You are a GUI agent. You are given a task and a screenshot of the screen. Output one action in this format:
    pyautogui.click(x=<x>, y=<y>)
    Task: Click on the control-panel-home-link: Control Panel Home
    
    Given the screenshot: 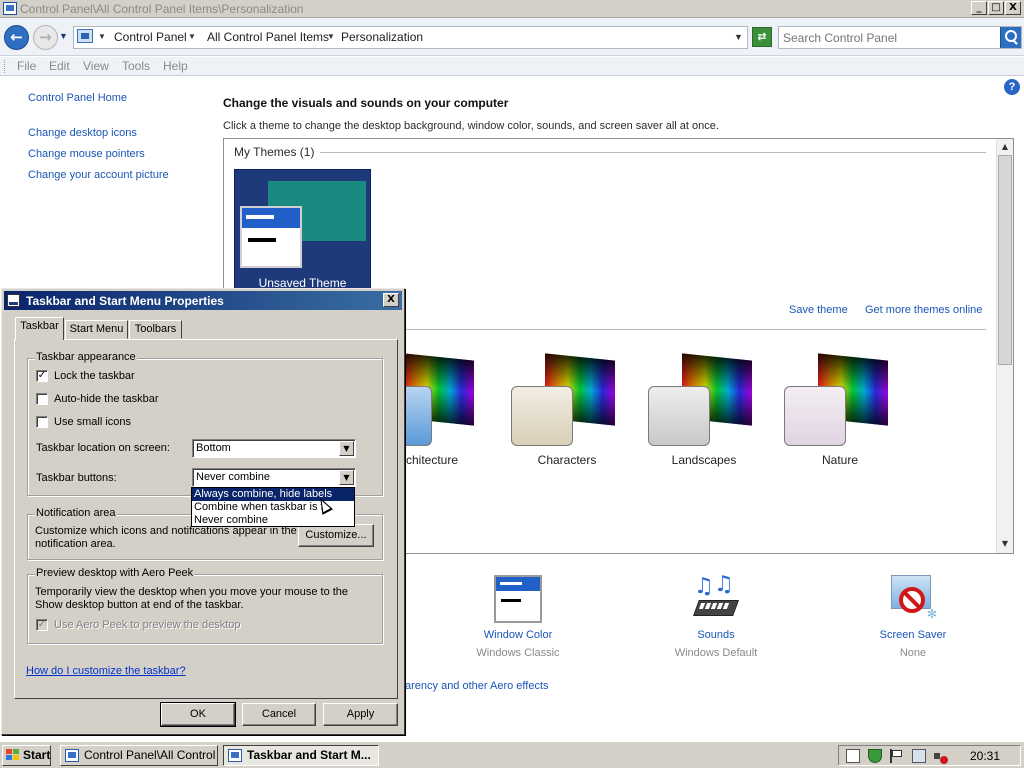 What is the action you would take?
    pyautogui.click(x=77, y=98)
    